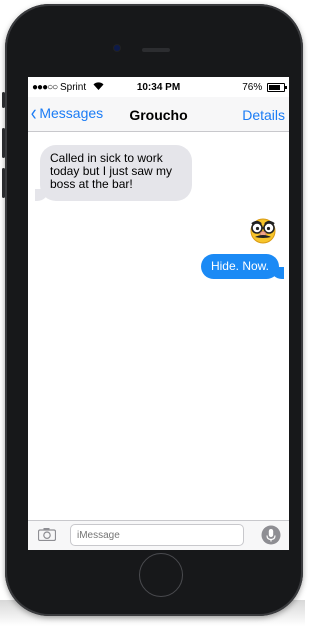  I want to click on battery-icon, so click(277, 87).